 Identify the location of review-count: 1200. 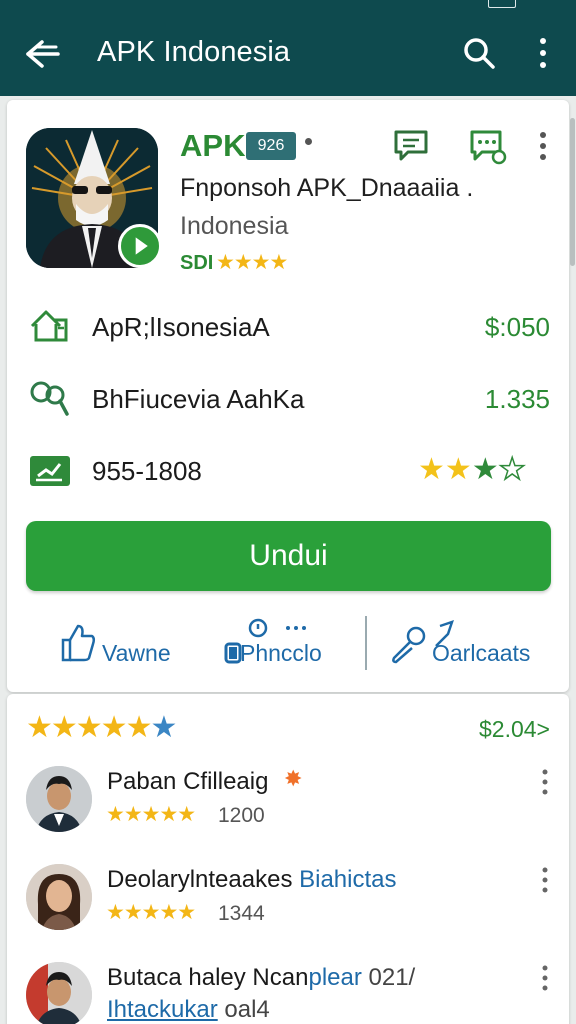
(241, 815).